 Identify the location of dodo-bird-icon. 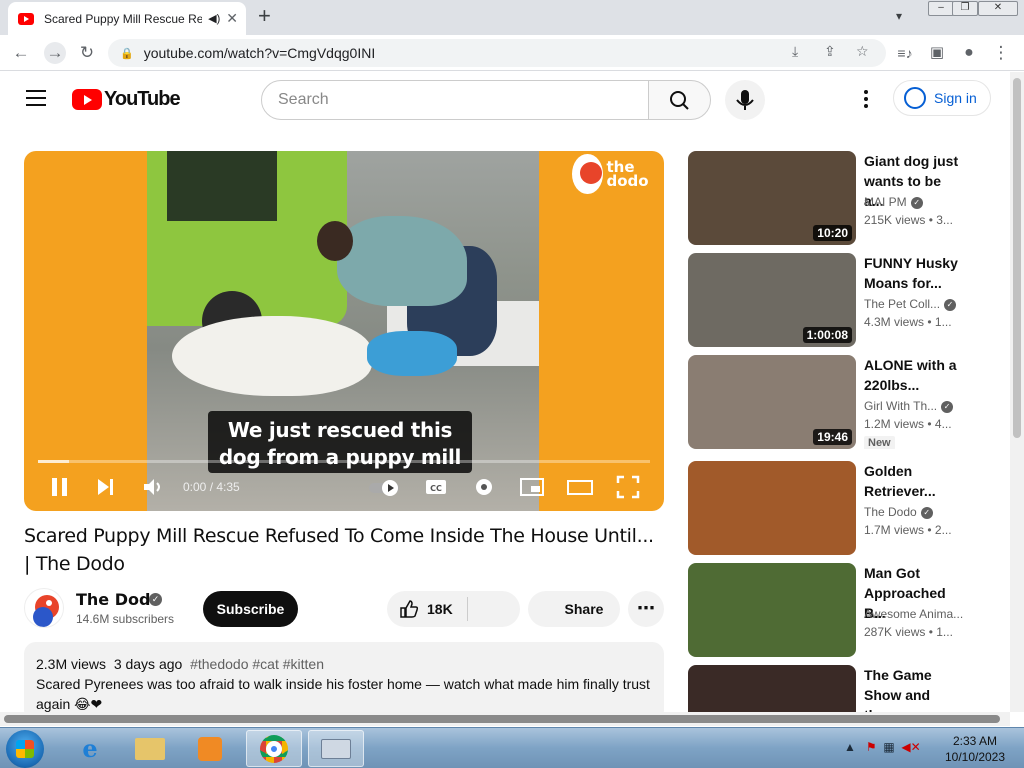
(46, 611).